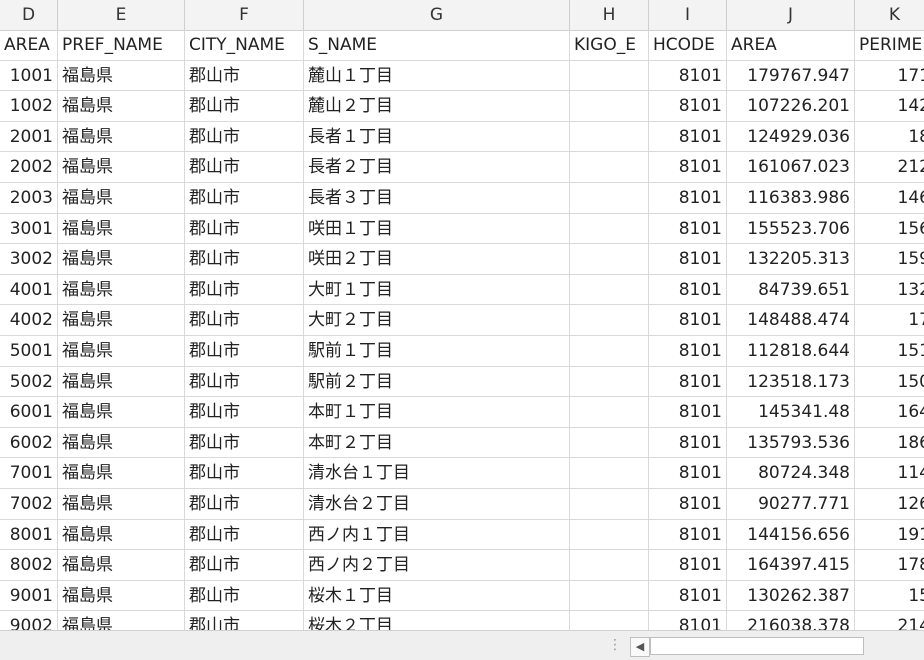 The width and height of the screenshot is (924, 660). I want to click on table-cell: 4002, so click(29, 320).